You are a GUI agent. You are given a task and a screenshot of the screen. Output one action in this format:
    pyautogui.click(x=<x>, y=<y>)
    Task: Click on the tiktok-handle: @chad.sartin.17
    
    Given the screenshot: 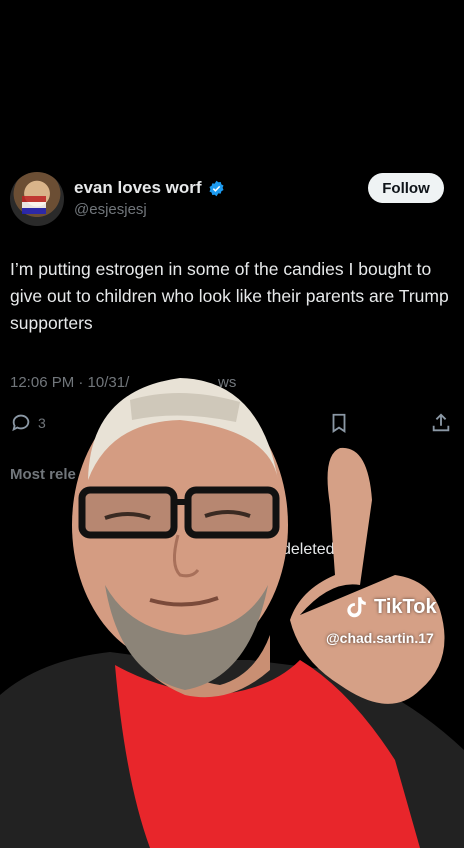 What is the action you would take?
    pyautogui.click(x=380, y=638)
    